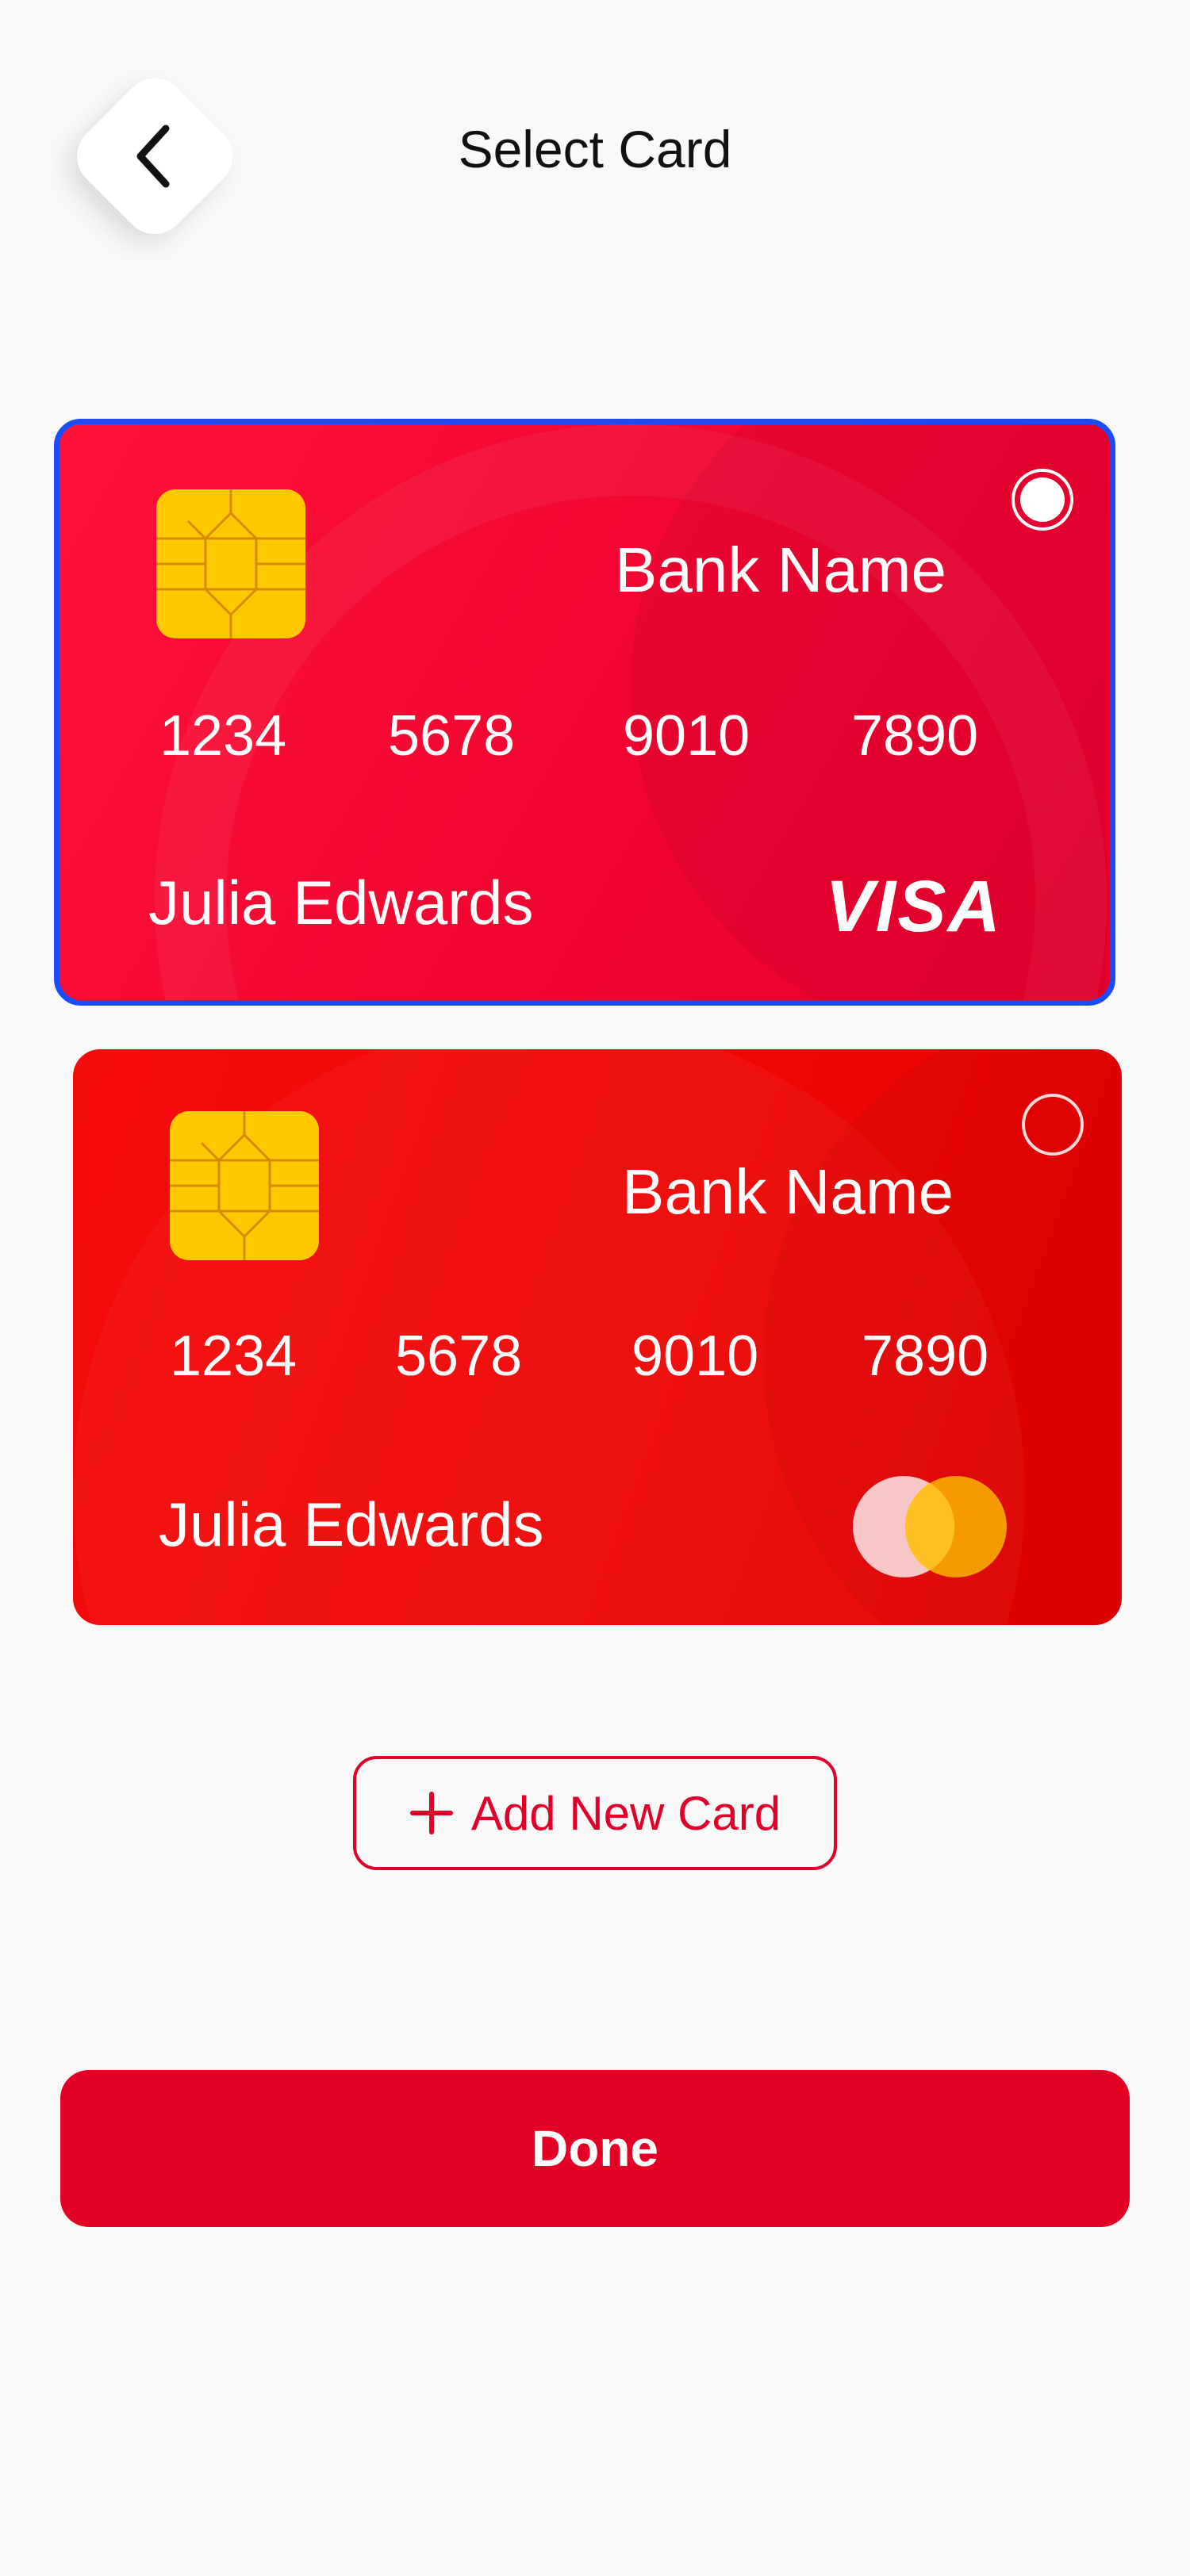 This screenshot has height=2576, width=1190. I want to click on mastercard-logo-icon, so click(930, 1527).